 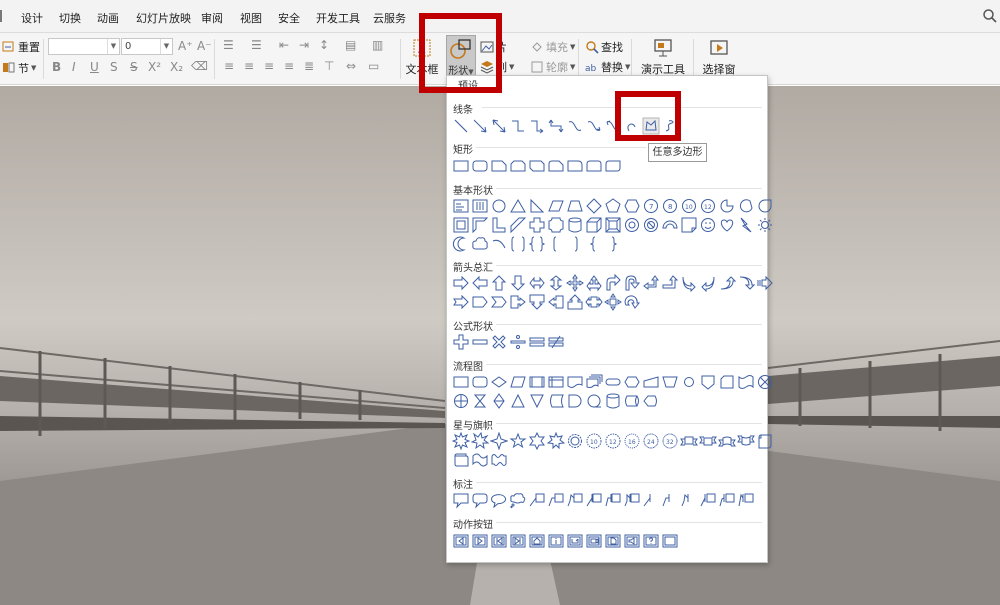 I want to click on underline-icon: U, so click(x=94, y=67).